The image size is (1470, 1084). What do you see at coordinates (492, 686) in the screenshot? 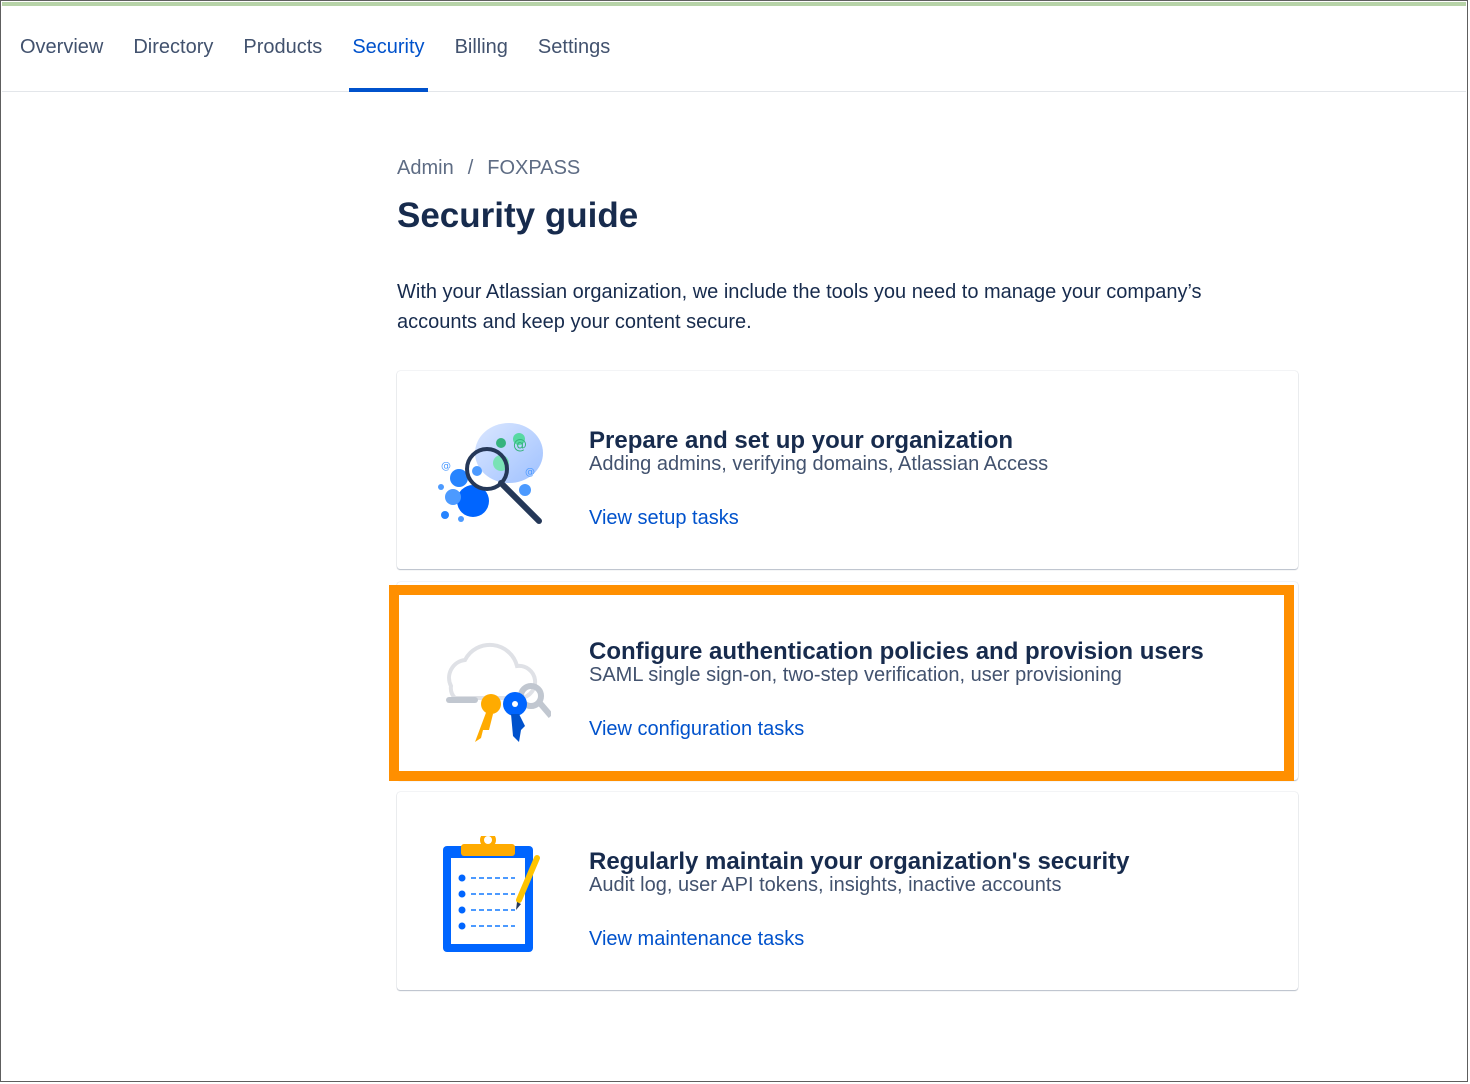
I see `cloud-keys-illustration-icon` at bounding box center [492, 686].